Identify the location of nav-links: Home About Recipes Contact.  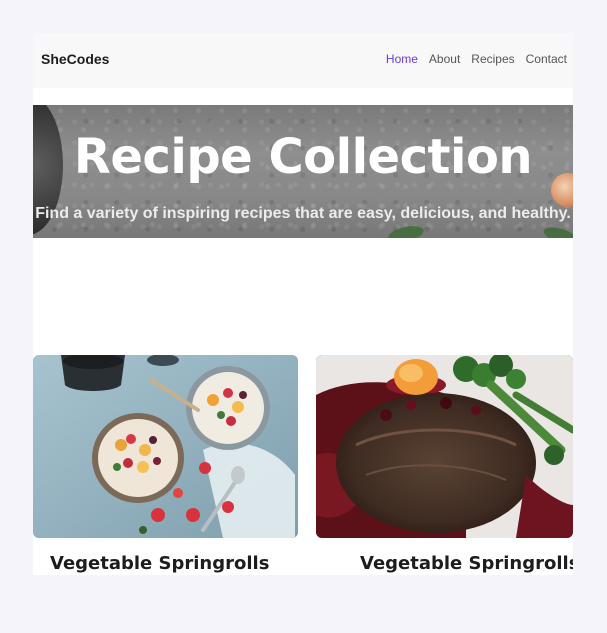
(476, 59).